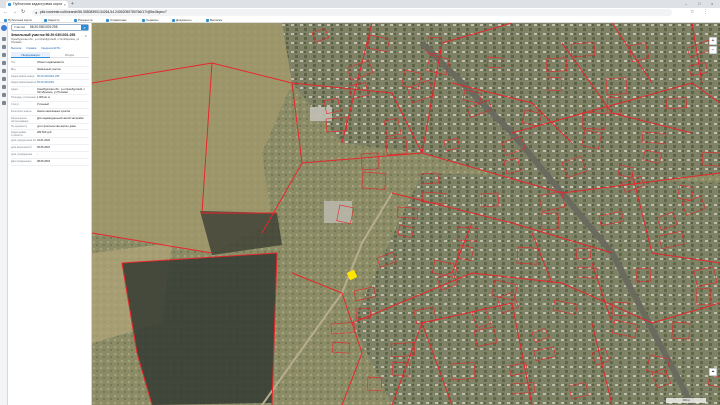 The image size is (720, 405). What do you see at coordinates (21, 161) in the screenshot?
I see `attribute-label: Дата применения` at bounding box center [21, 161].